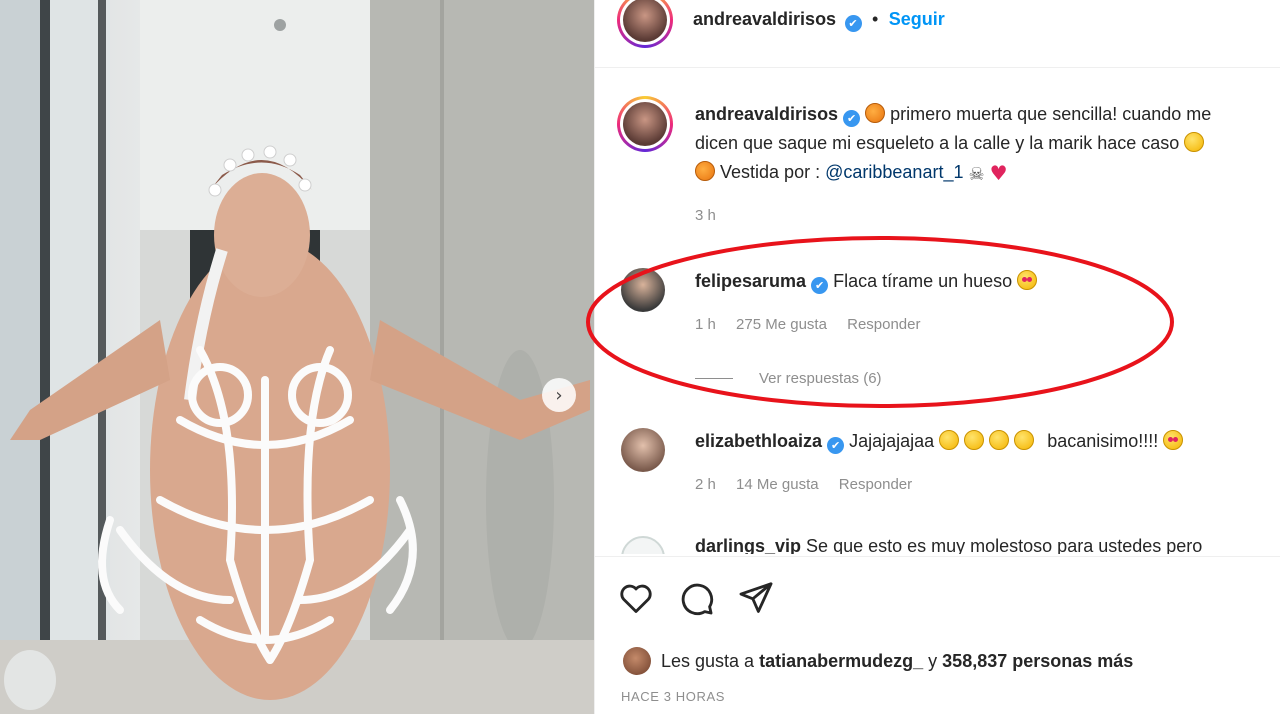 The image size is (1280, 720). I want to click on comment-likes: 275 Me gusta, so click(781, 324).